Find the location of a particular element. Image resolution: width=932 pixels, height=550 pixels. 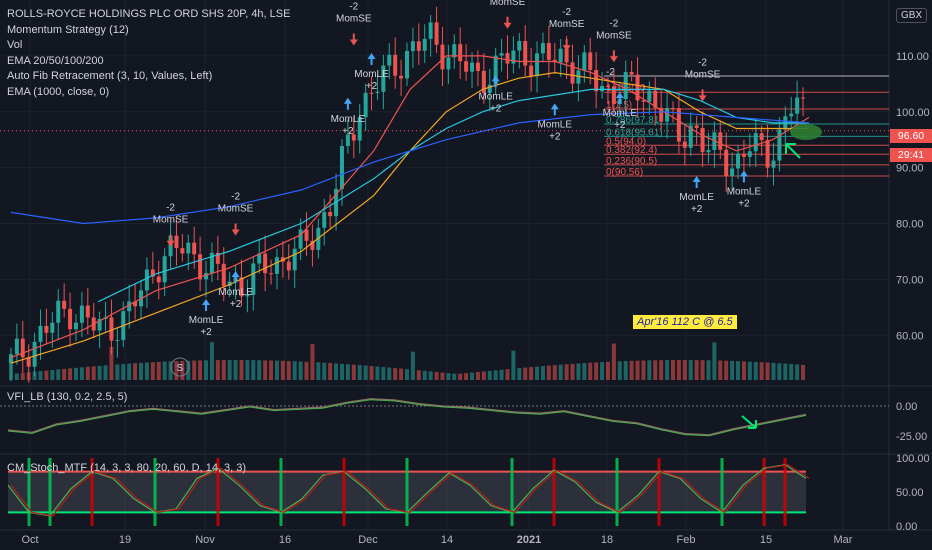

fib-level-label: 0(90.56) is located at coordinates (624, 172).